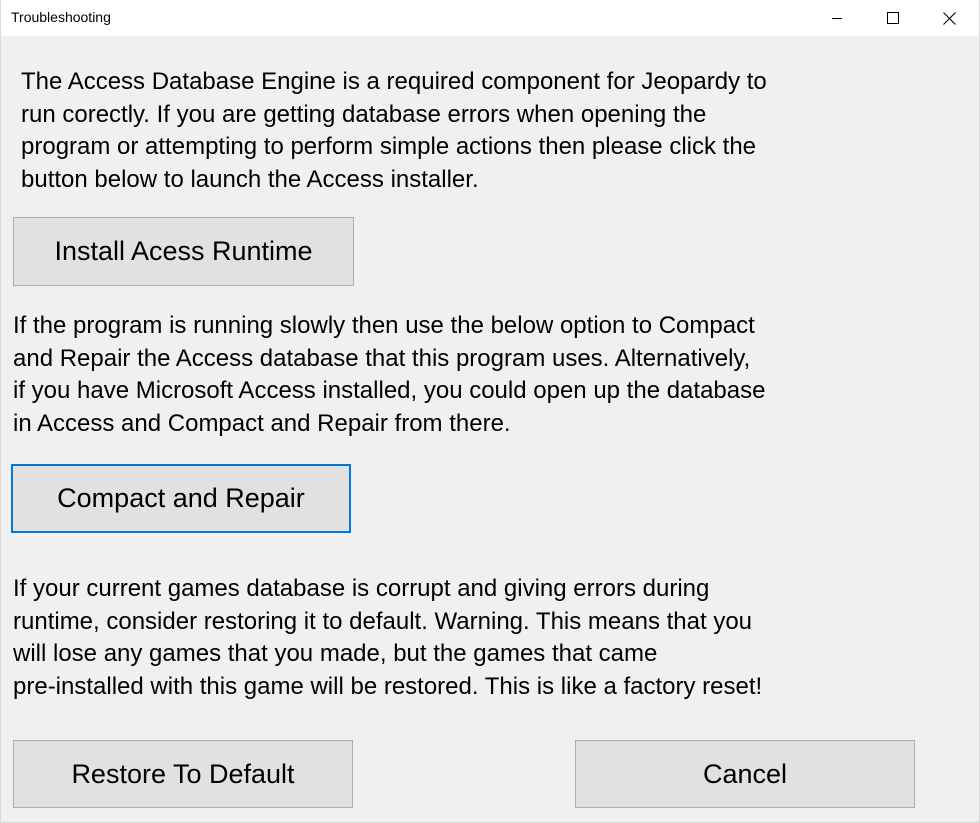 The image size is (980, 823). I want to click on restore-to-default-button: Restore To Default, so click(183, 774).